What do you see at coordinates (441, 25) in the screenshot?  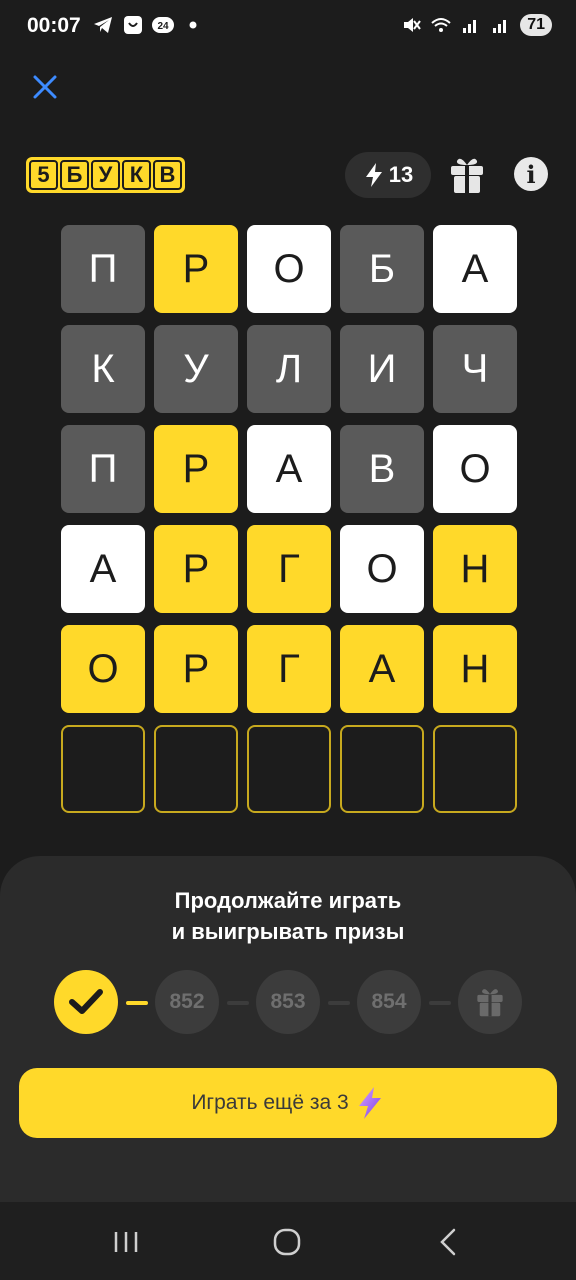 I see `wifi-icon` at bounding box center [441, 25].